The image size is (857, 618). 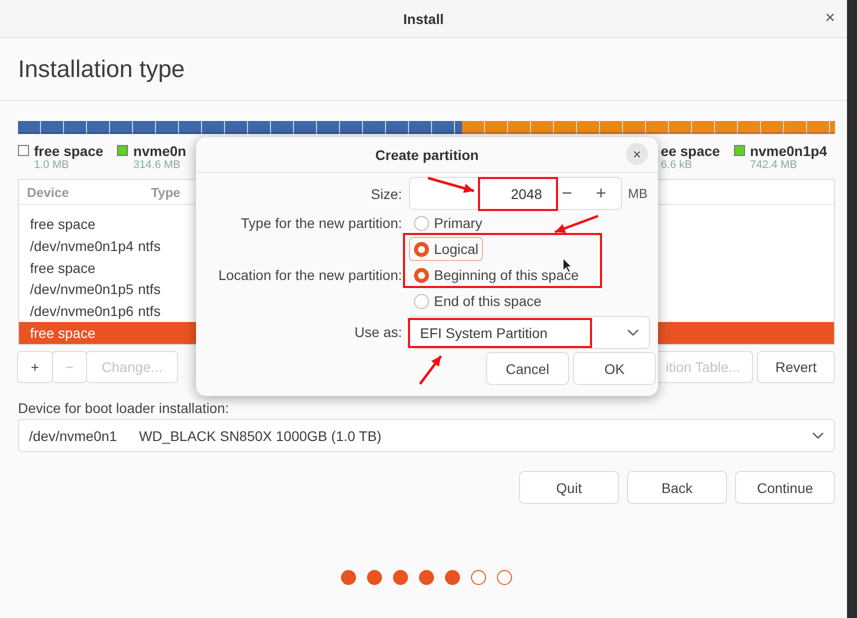 I want to click on unit-label: MB, so click(x=638, y=193).